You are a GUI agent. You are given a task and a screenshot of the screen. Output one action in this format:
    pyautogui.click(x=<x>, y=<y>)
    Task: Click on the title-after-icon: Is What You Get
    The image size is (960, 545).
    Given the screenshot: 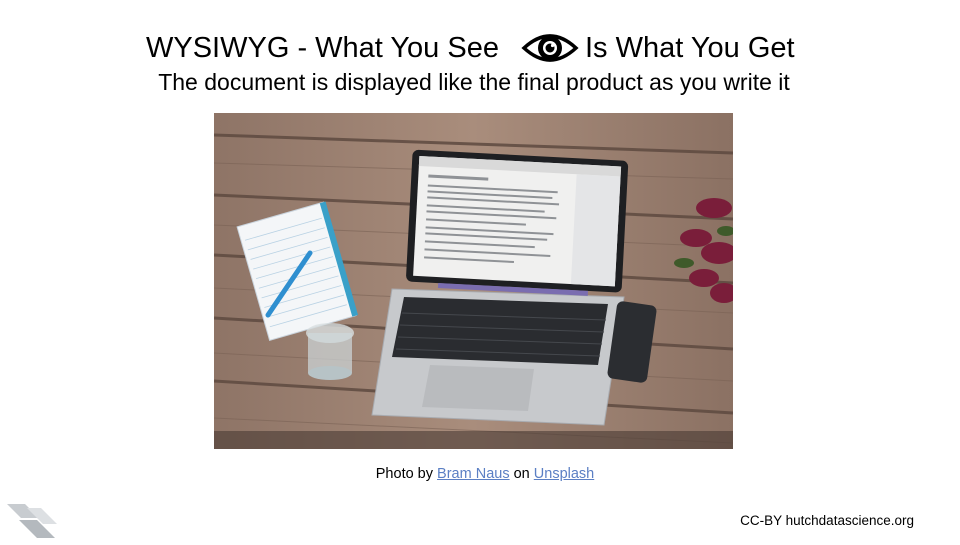 What is the action you would take?
    pyautogui.click(x=690, y=48)
    